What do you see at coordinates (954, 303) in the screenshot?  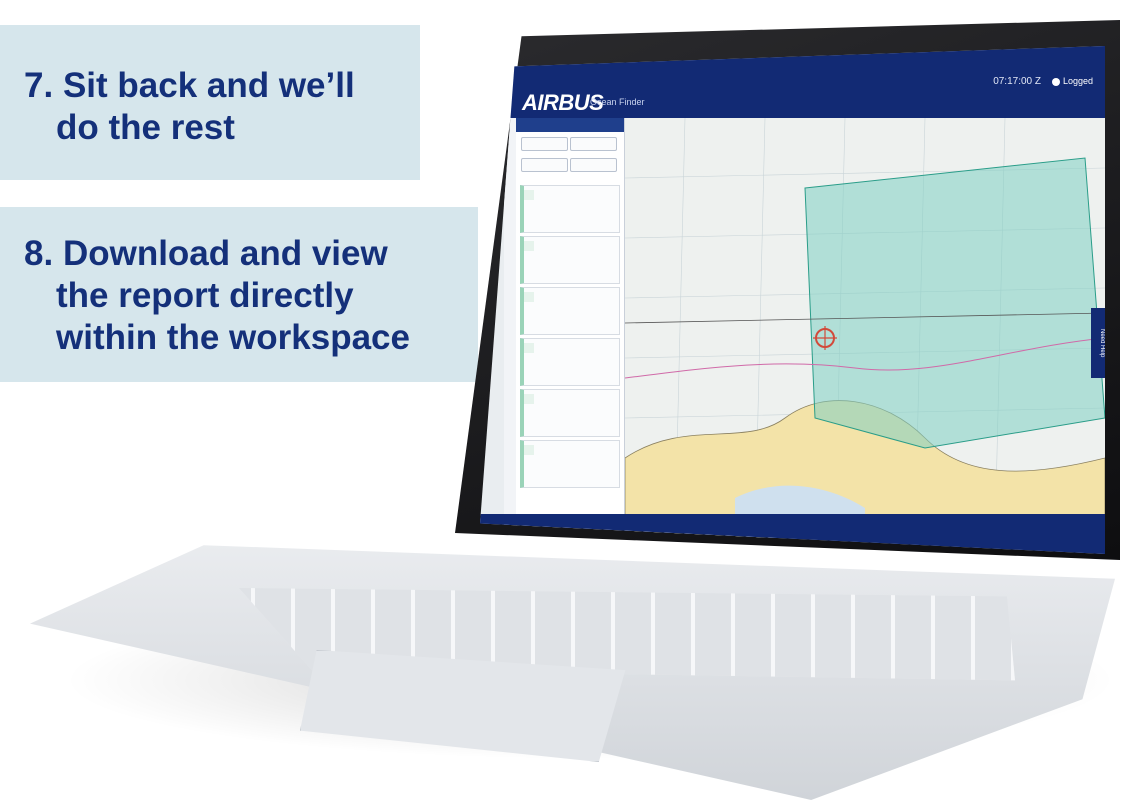 I see `search-area-polygon` at bounding box center [954, 303].